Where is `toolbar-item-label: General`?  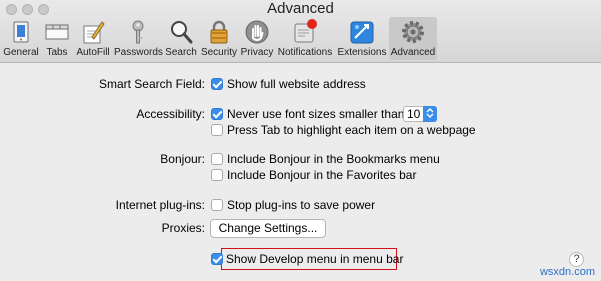
toolbar-item-label: General is located at coordinates (21, 52).